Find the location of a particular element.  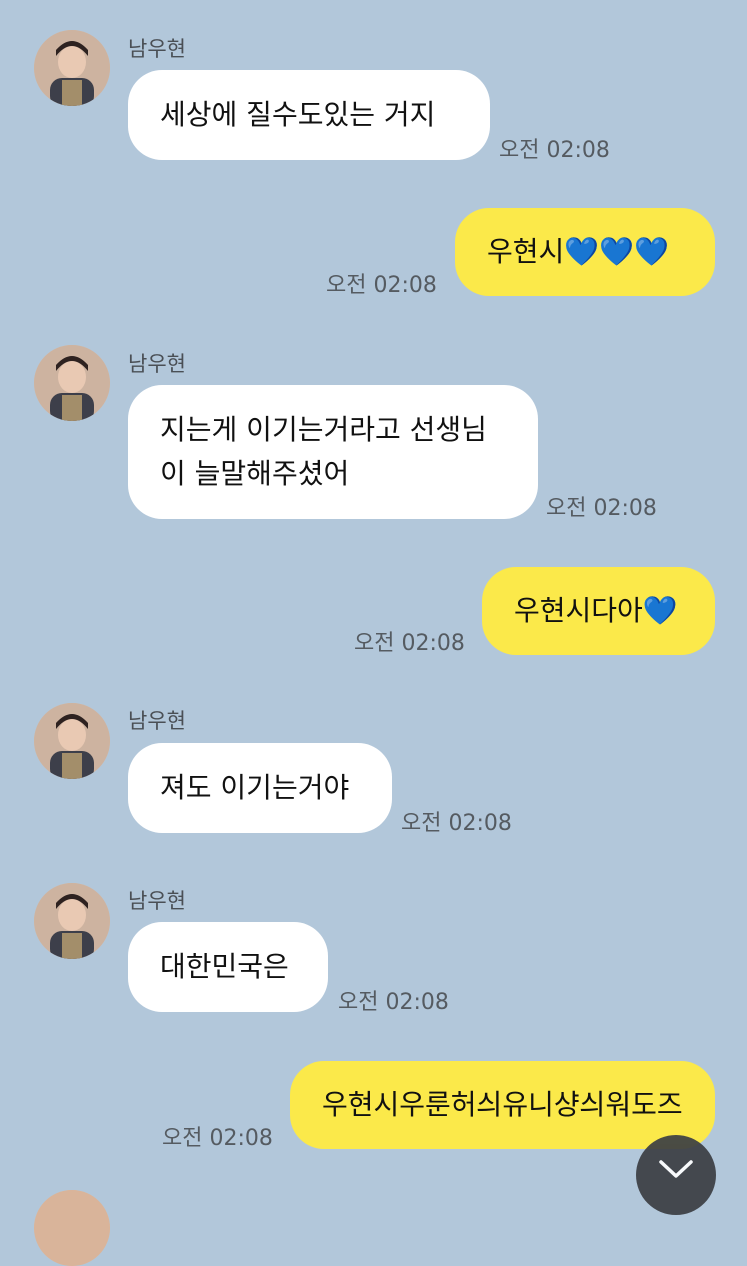

chevron-down-icon is located at coordinates (676, 1169).